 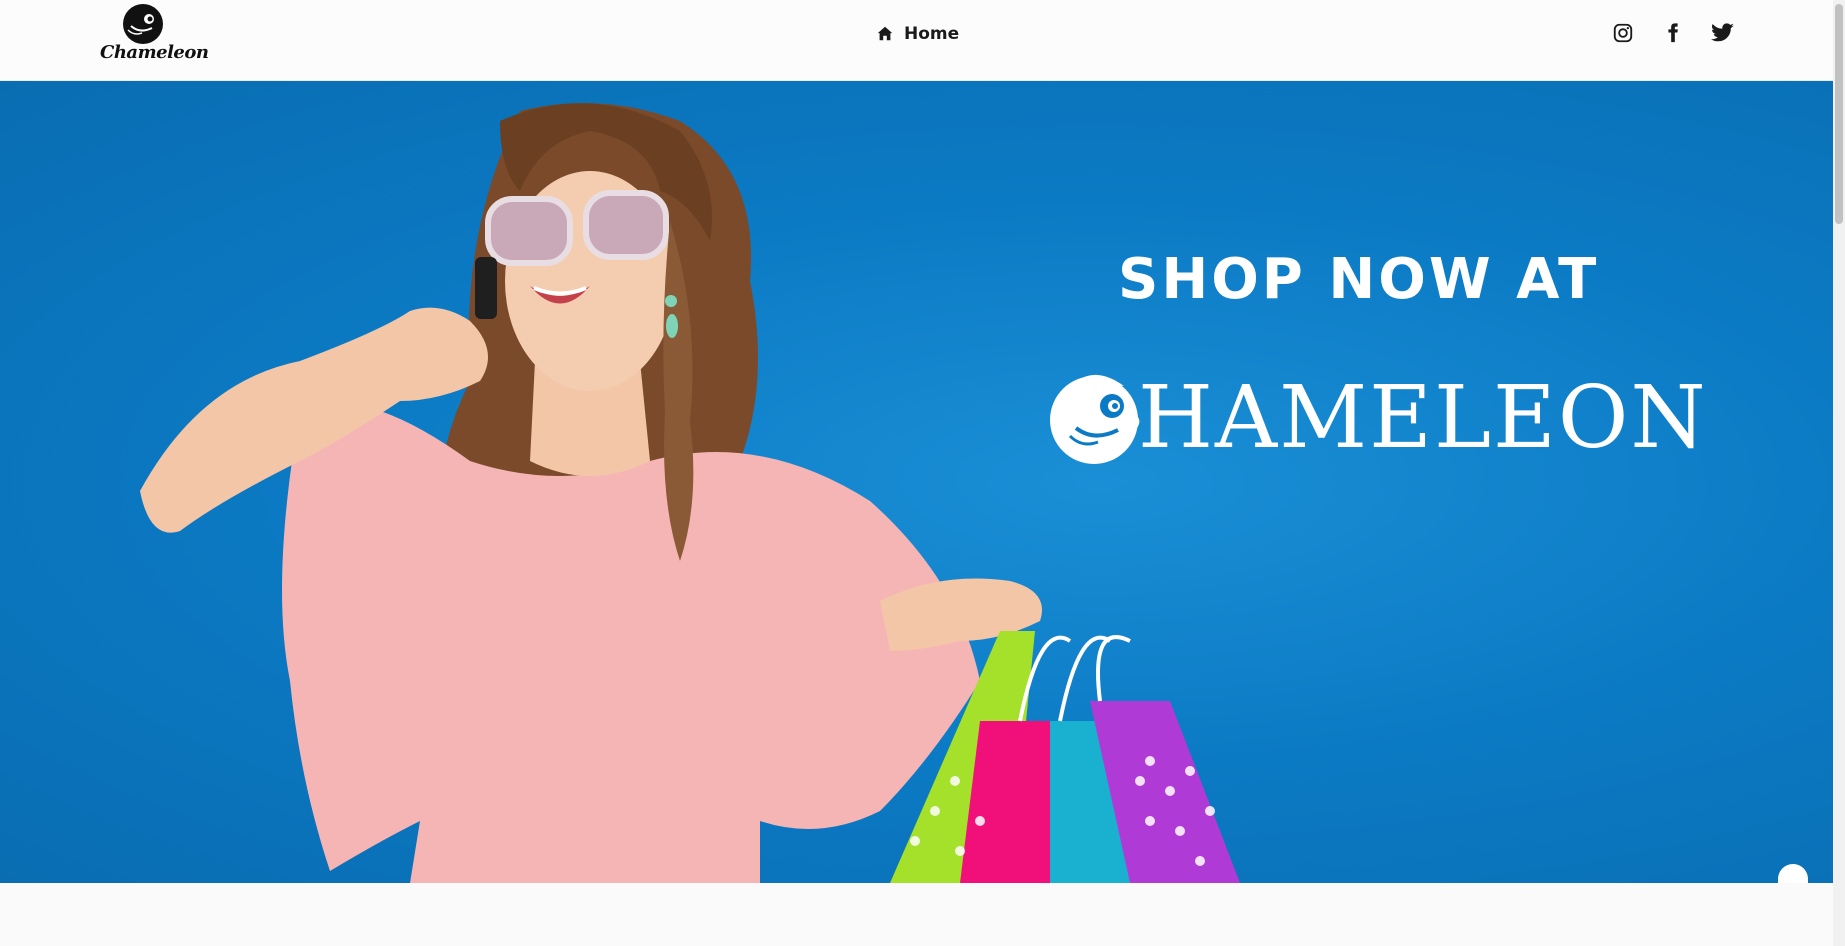 I want to click on twitter-icon, so click(x=1722, y=32).